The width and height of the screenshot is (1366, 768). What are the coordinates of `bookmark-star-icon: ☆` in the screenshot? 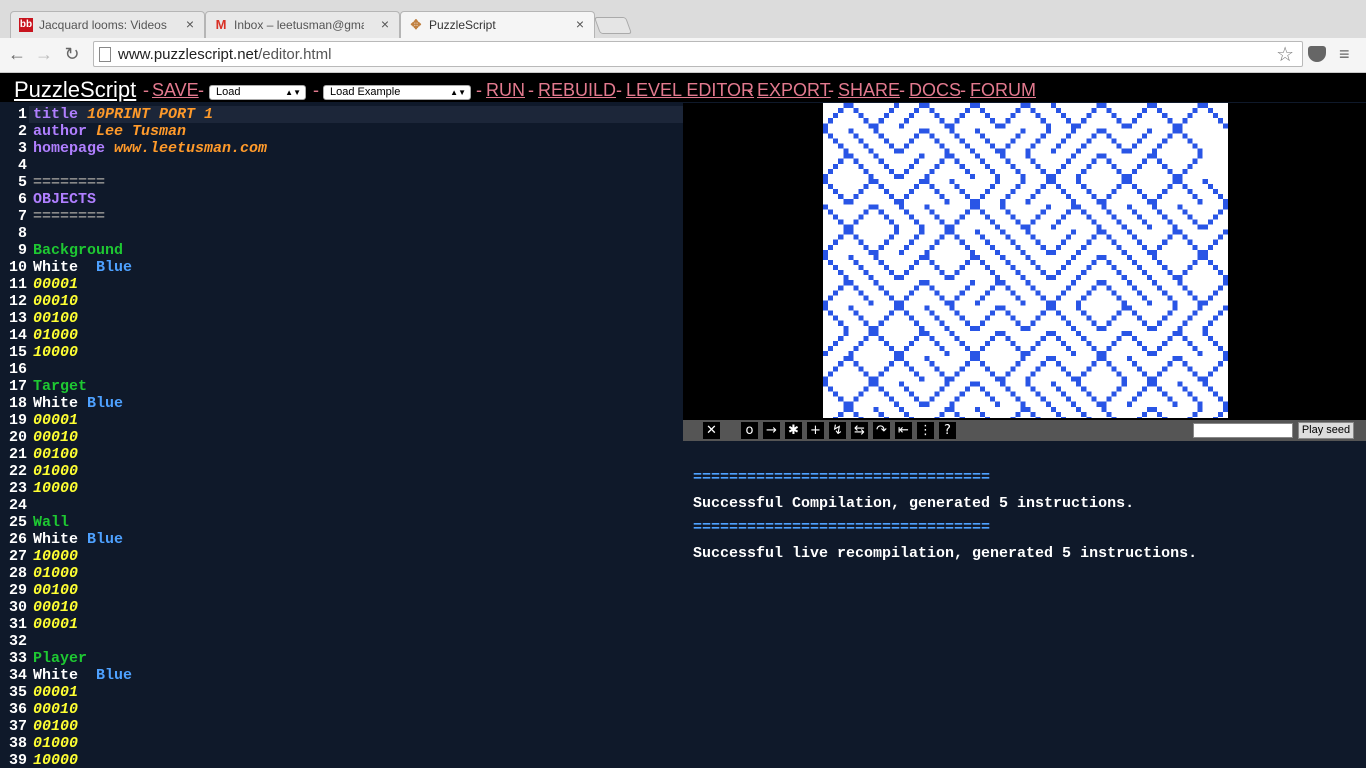 It's located at (1285, 54).